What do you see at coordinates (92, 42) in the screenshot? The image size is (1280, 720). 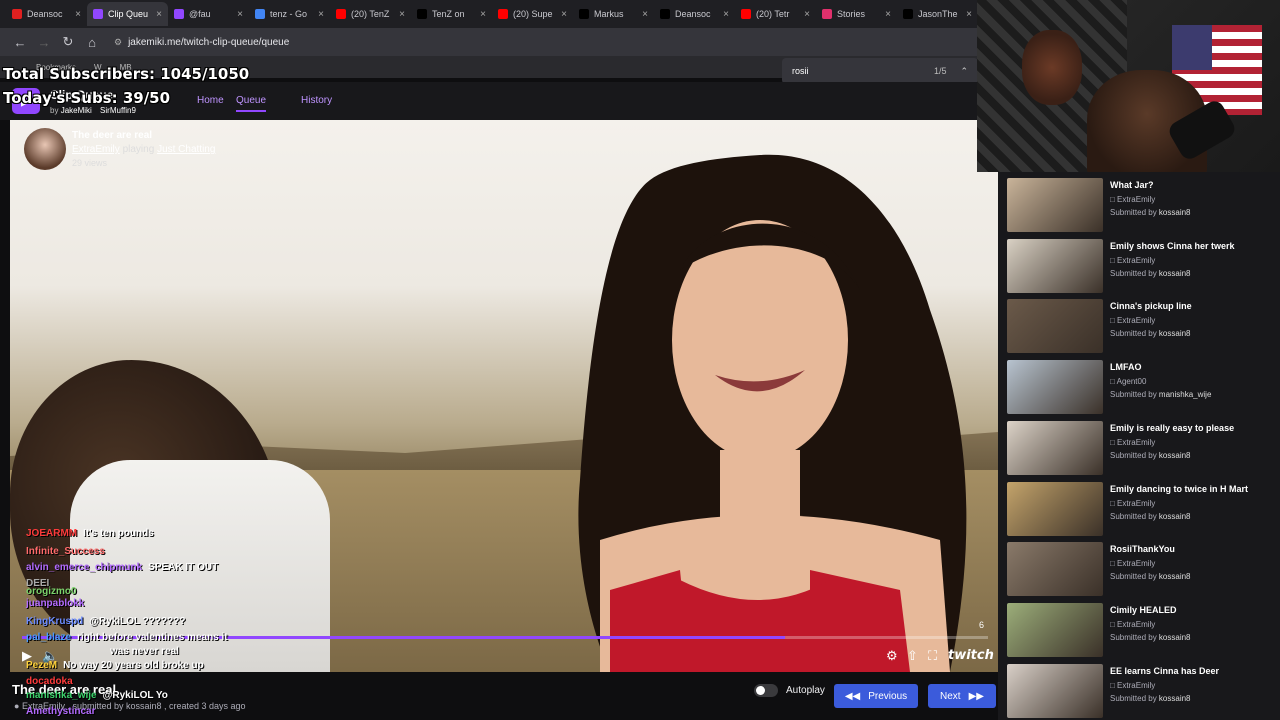 I see `home-icon: ⌂` at bounding box center [92, 42].